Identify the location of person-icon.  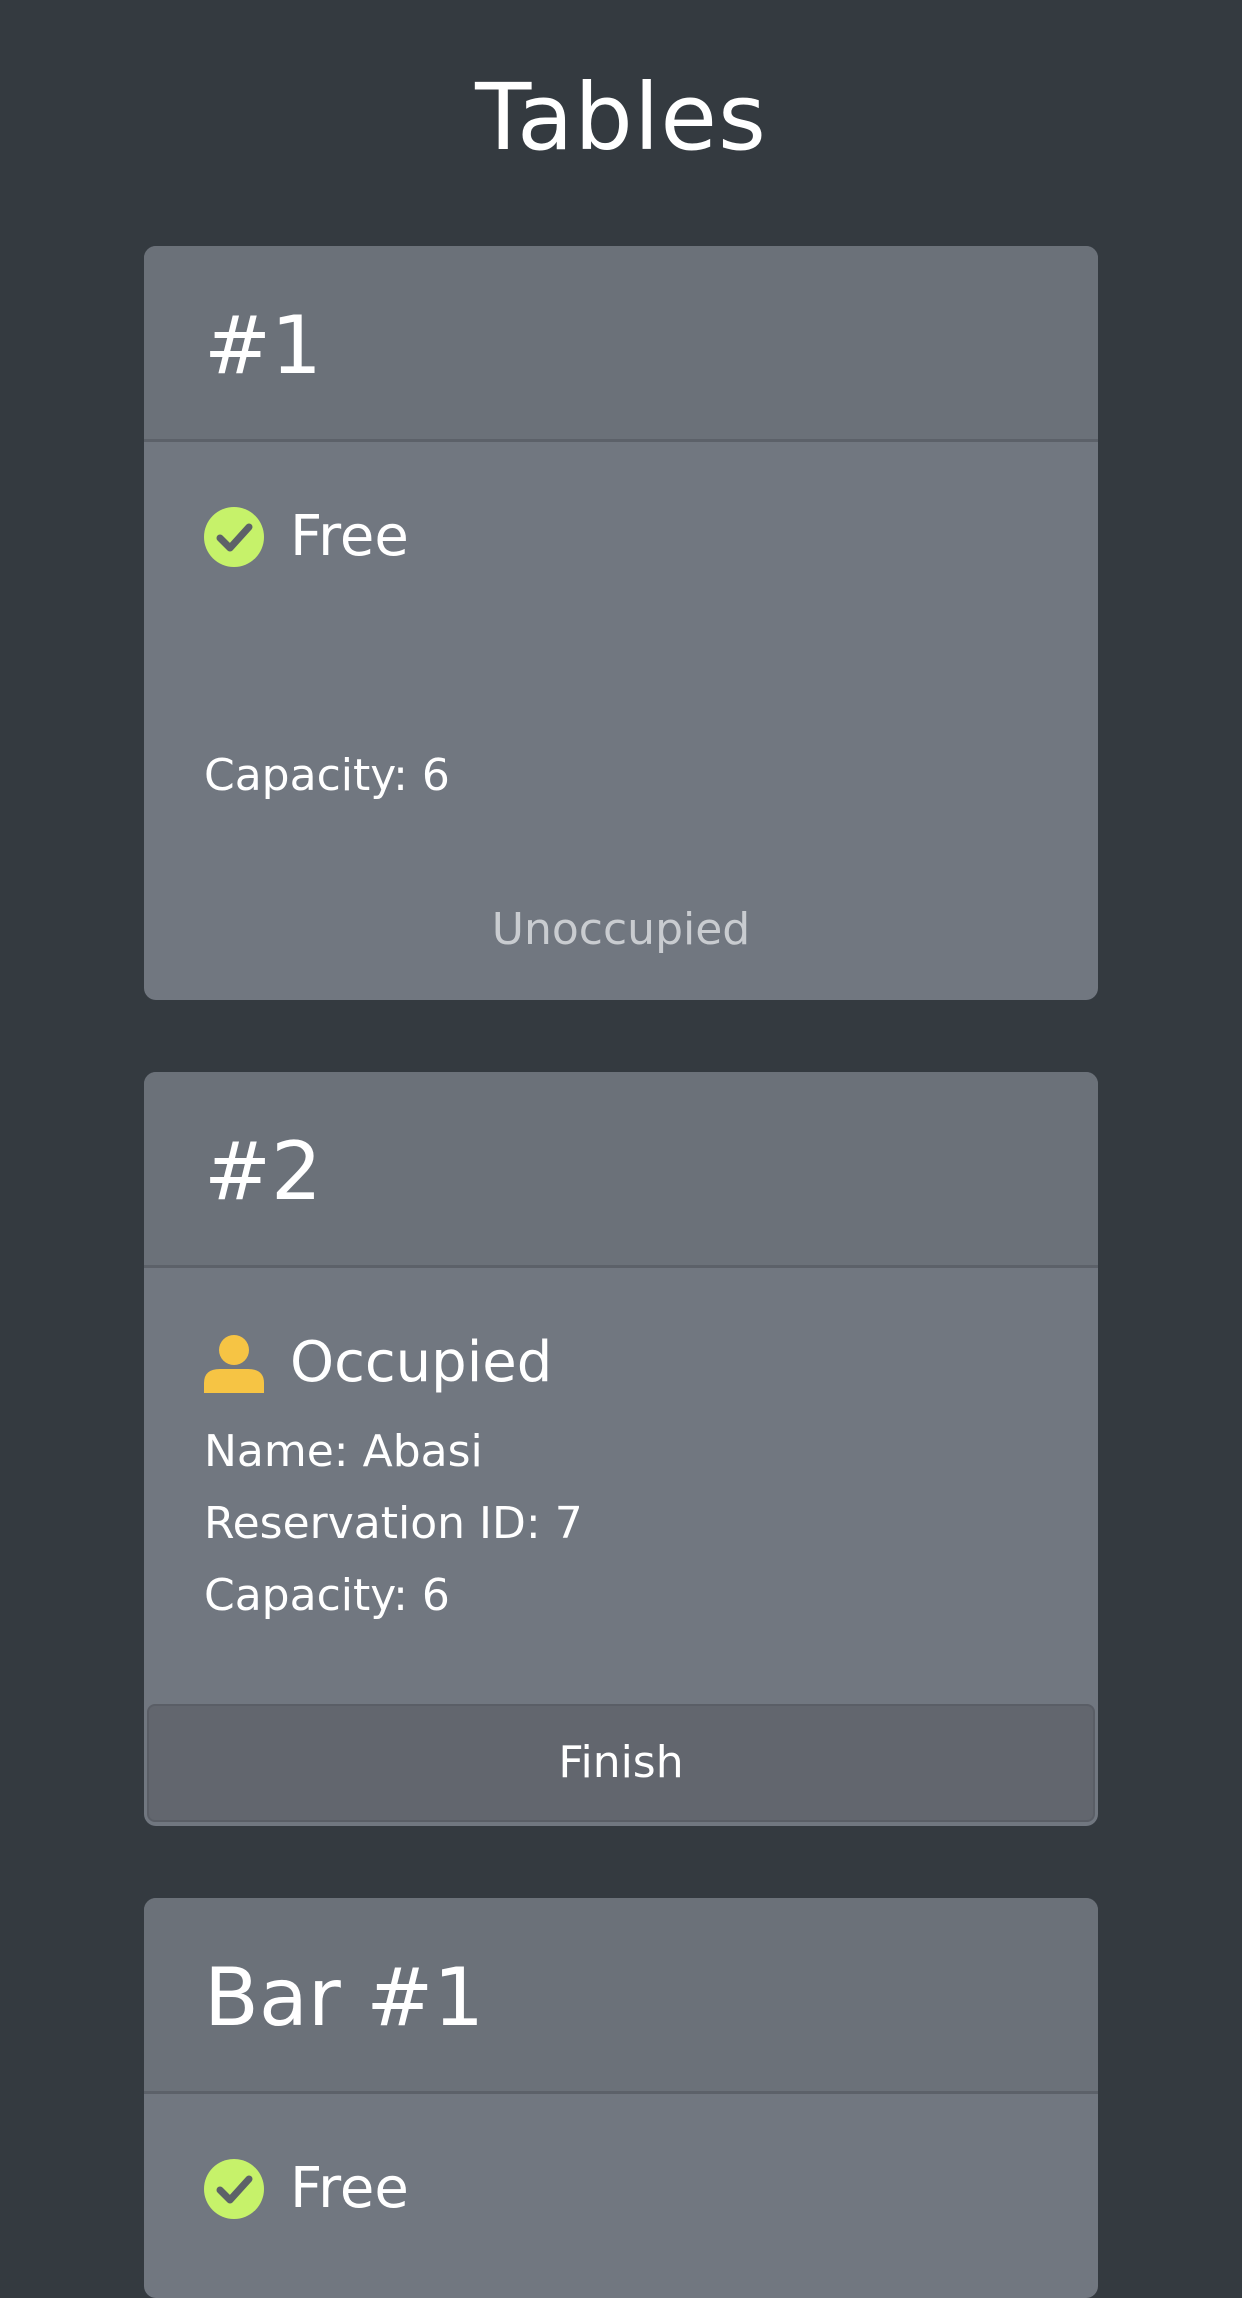
(234, 1364).